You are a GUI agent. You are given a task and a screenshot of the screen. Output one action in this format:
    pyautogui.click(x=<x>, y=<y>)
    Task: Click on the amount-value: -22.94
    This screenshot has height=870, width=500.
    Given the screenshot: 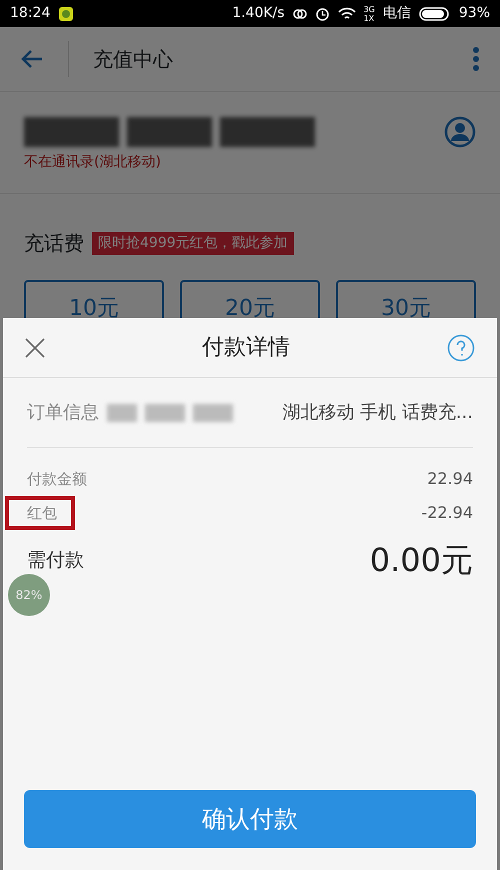 What is the action you would take?
    pyautogui.click(x=447, y=513)
    